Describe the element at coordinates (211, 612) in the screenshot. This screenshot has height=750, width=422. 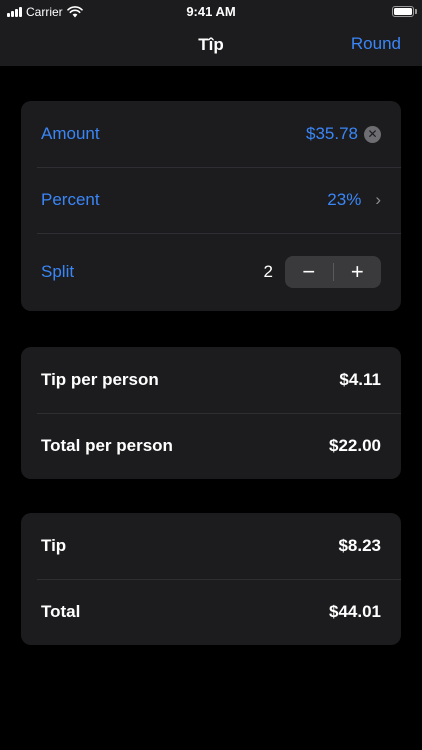
I see `total-row: Total $44.01` at that location.